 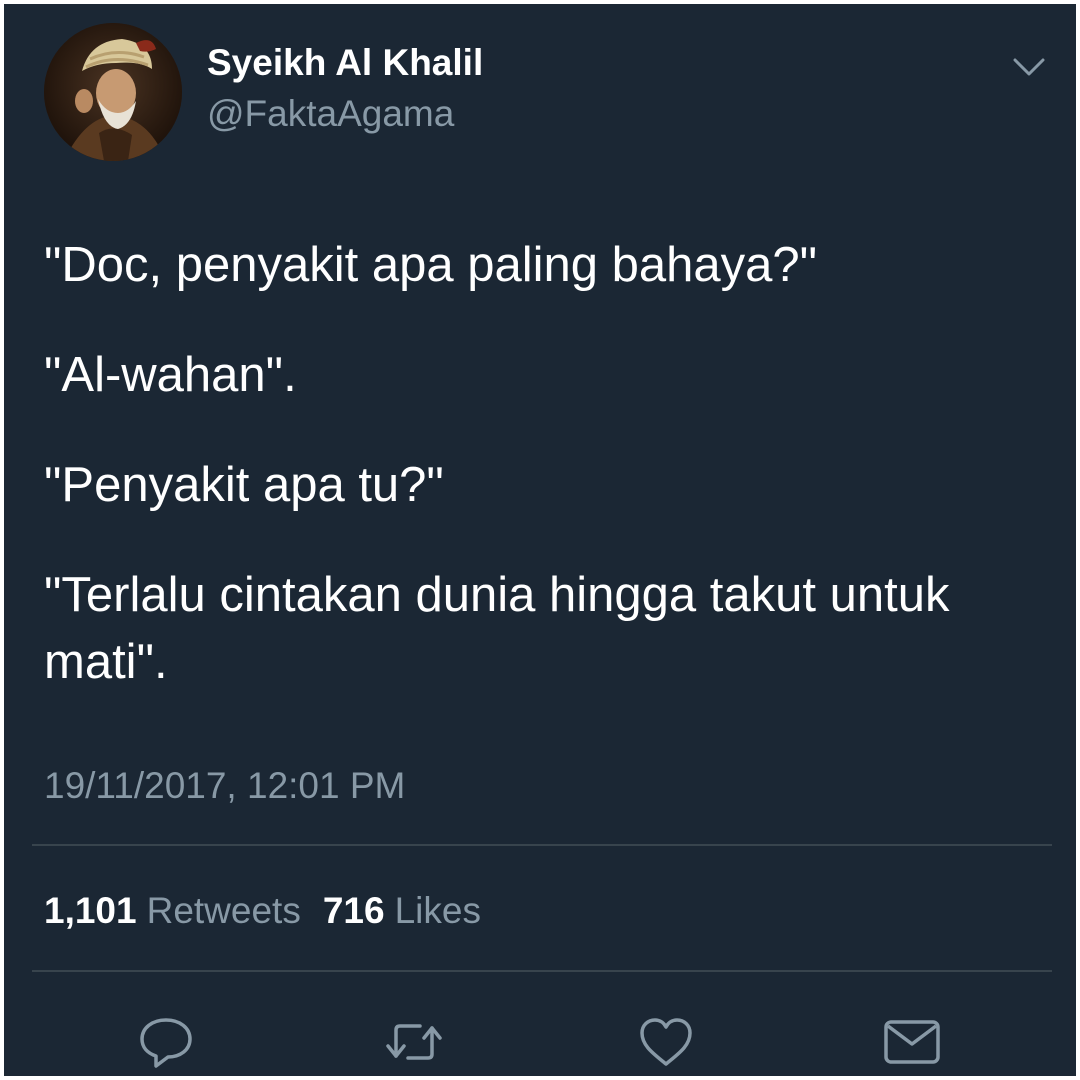 What do you see at coordinates (166, 1042) in the screenshot?
I see `reply-icon` at bounding box center [166, 1042].